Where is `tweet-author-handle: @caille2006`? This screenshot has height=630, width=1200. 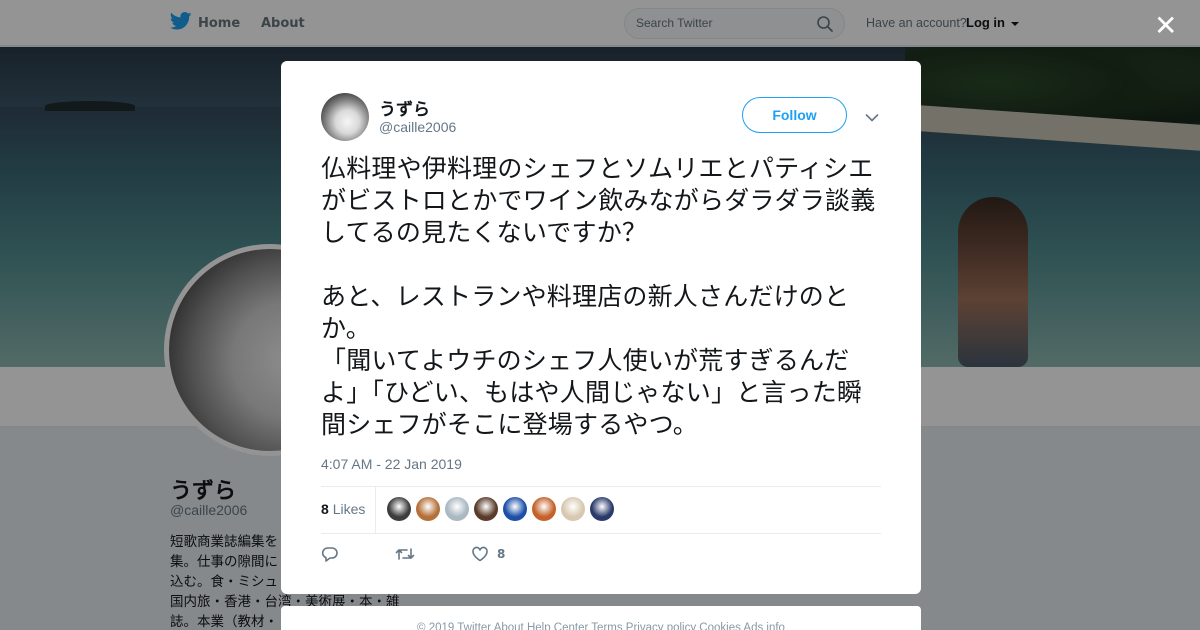
tweet-author-handle: @caille2006 is located at coordinates (417, 127).